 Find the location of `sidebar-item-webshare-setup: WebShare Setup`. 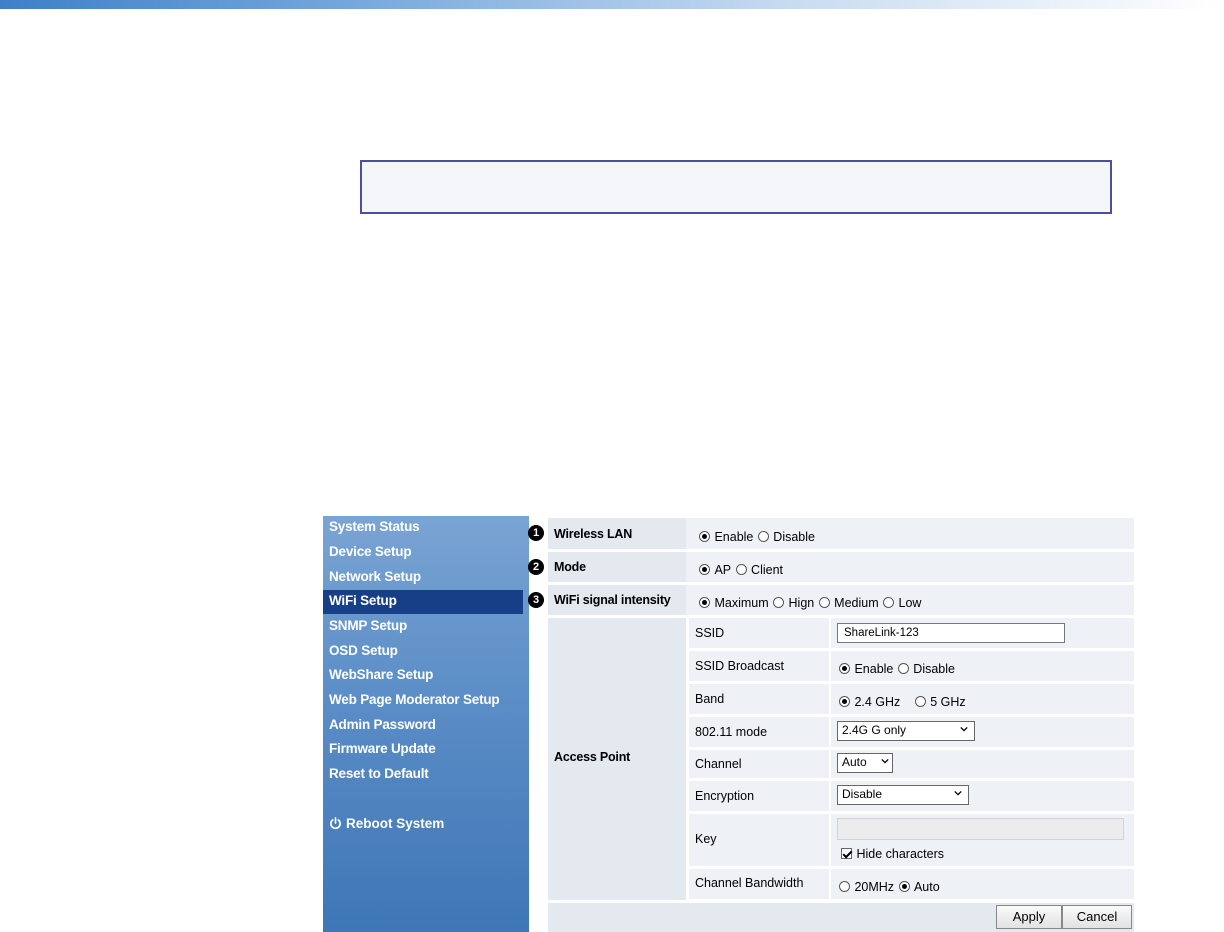

sidebar-item-webshare-setup: WebShare Setup is located at coordinates (429, 676).